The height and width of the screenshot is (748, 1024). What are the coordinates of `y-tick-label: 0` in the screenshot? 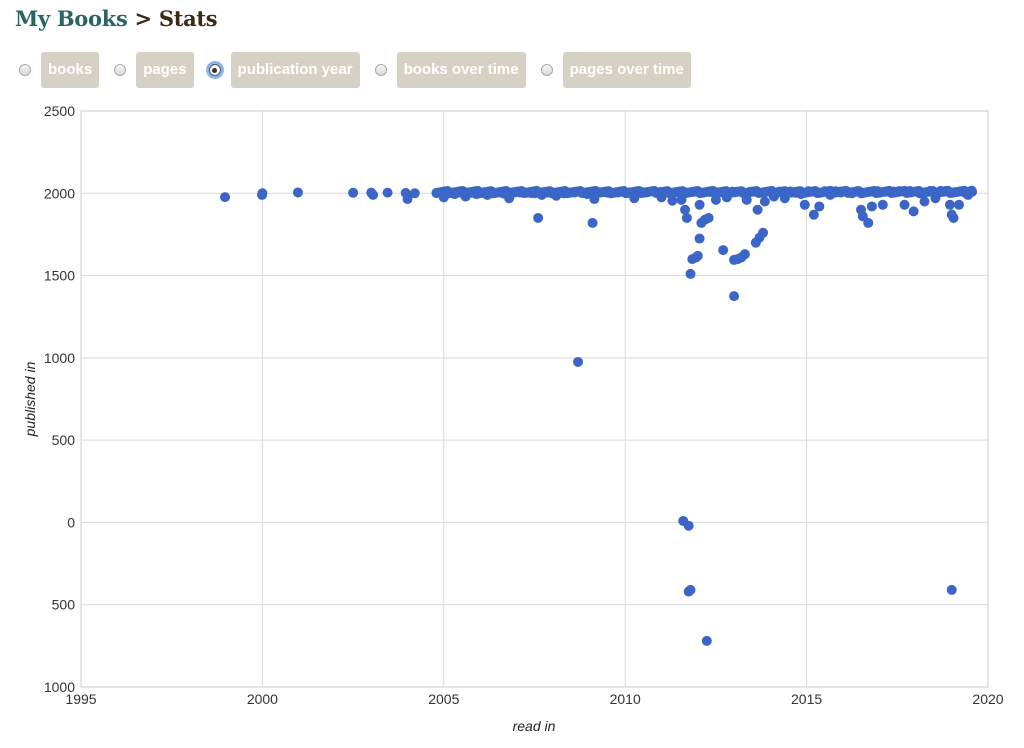 It's located at (71, 522).